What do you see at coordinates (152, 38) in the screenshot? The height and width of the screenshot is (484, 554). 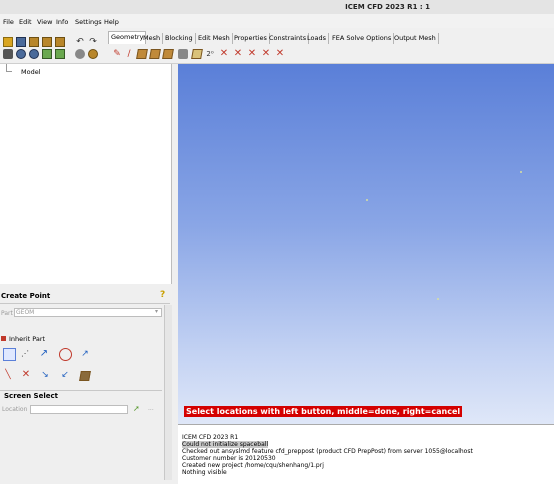 I see `tab-mesh: Mesh` at bounding box center [152, 38].